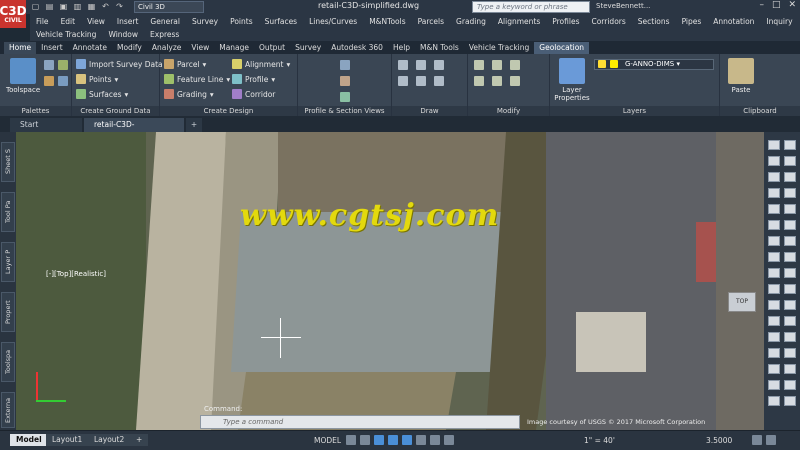  Describe the element at coordinates (97, 79) in the screenshot. I see `points-button: Points ▾` at that location.